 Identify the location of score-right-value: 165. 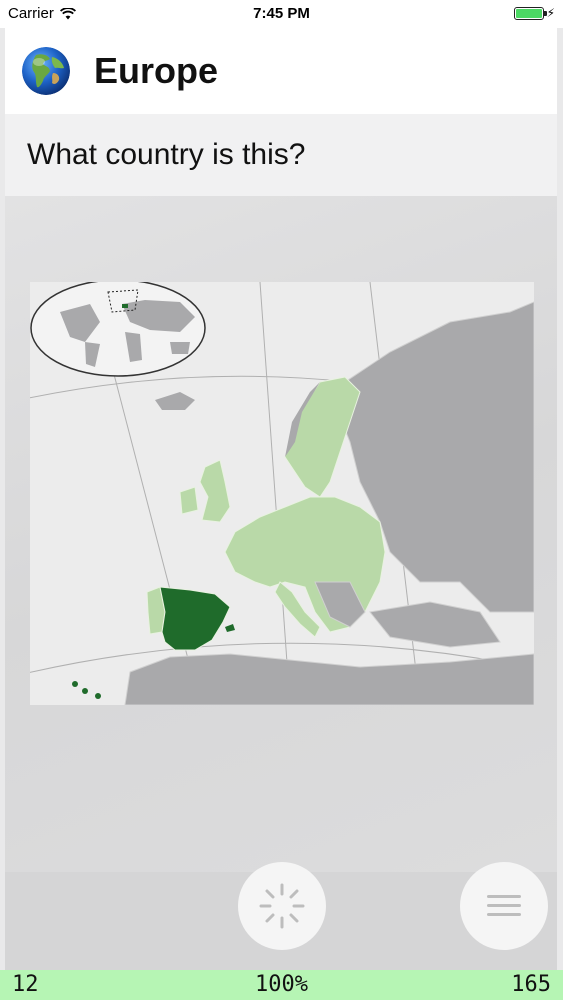
(531, 984).